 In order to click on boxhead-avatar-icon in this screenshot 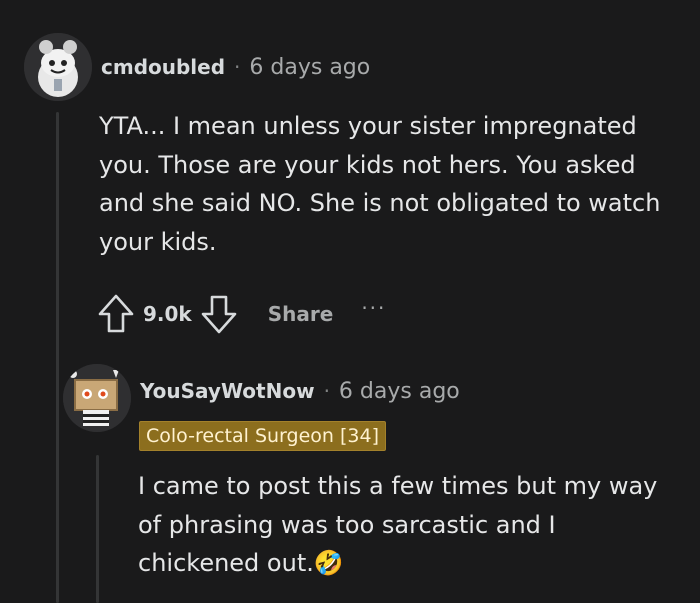, I will do `click(97, 398)`.